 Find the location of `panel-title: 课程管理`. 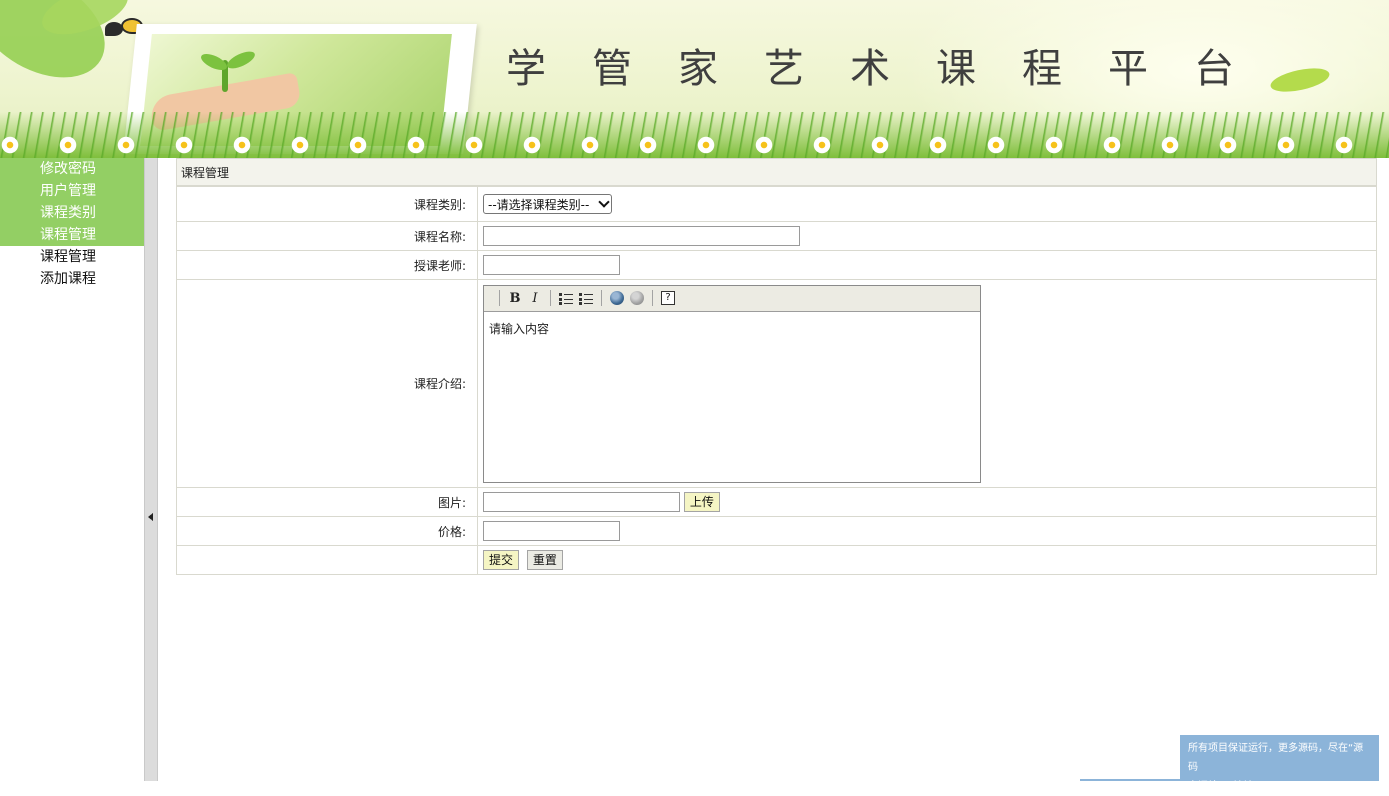

panel-title: 课程管理 is located at coordinates (776, 172).